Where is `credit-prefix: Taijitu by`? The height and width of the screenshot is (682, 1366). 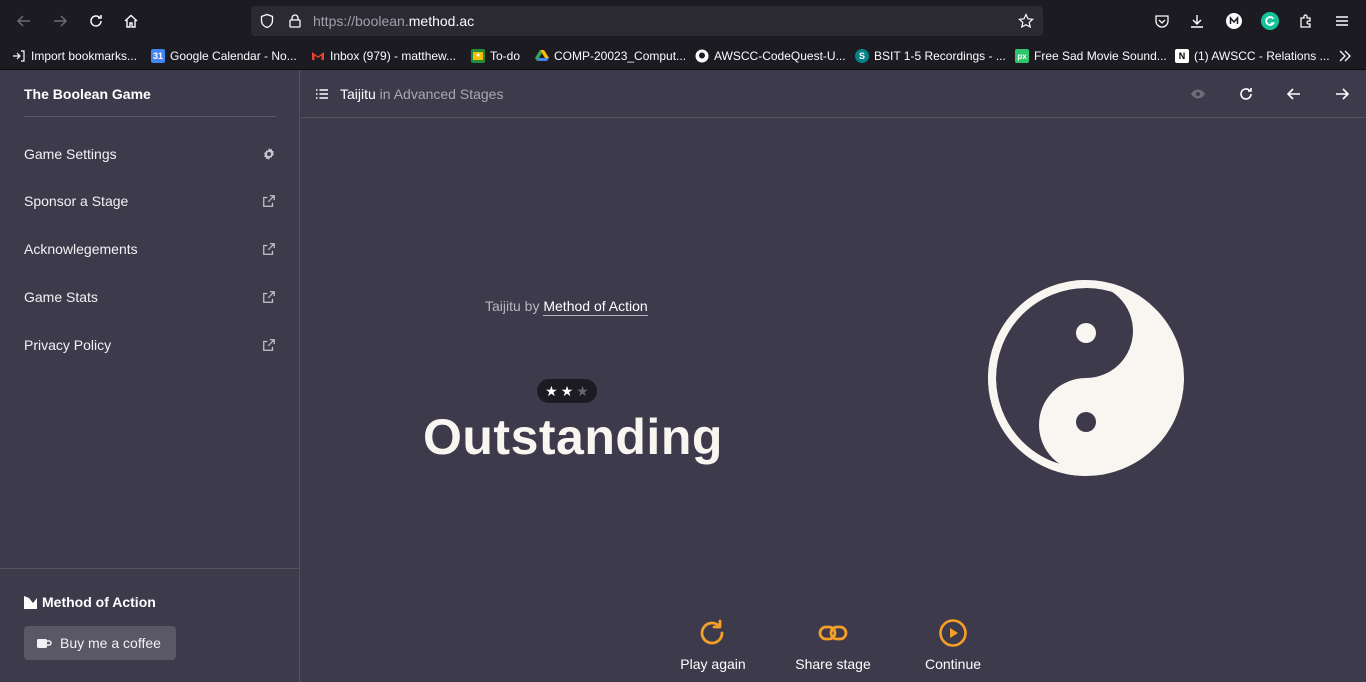
credit-prefix: Taijitu by is located at coordinates (514, 306).